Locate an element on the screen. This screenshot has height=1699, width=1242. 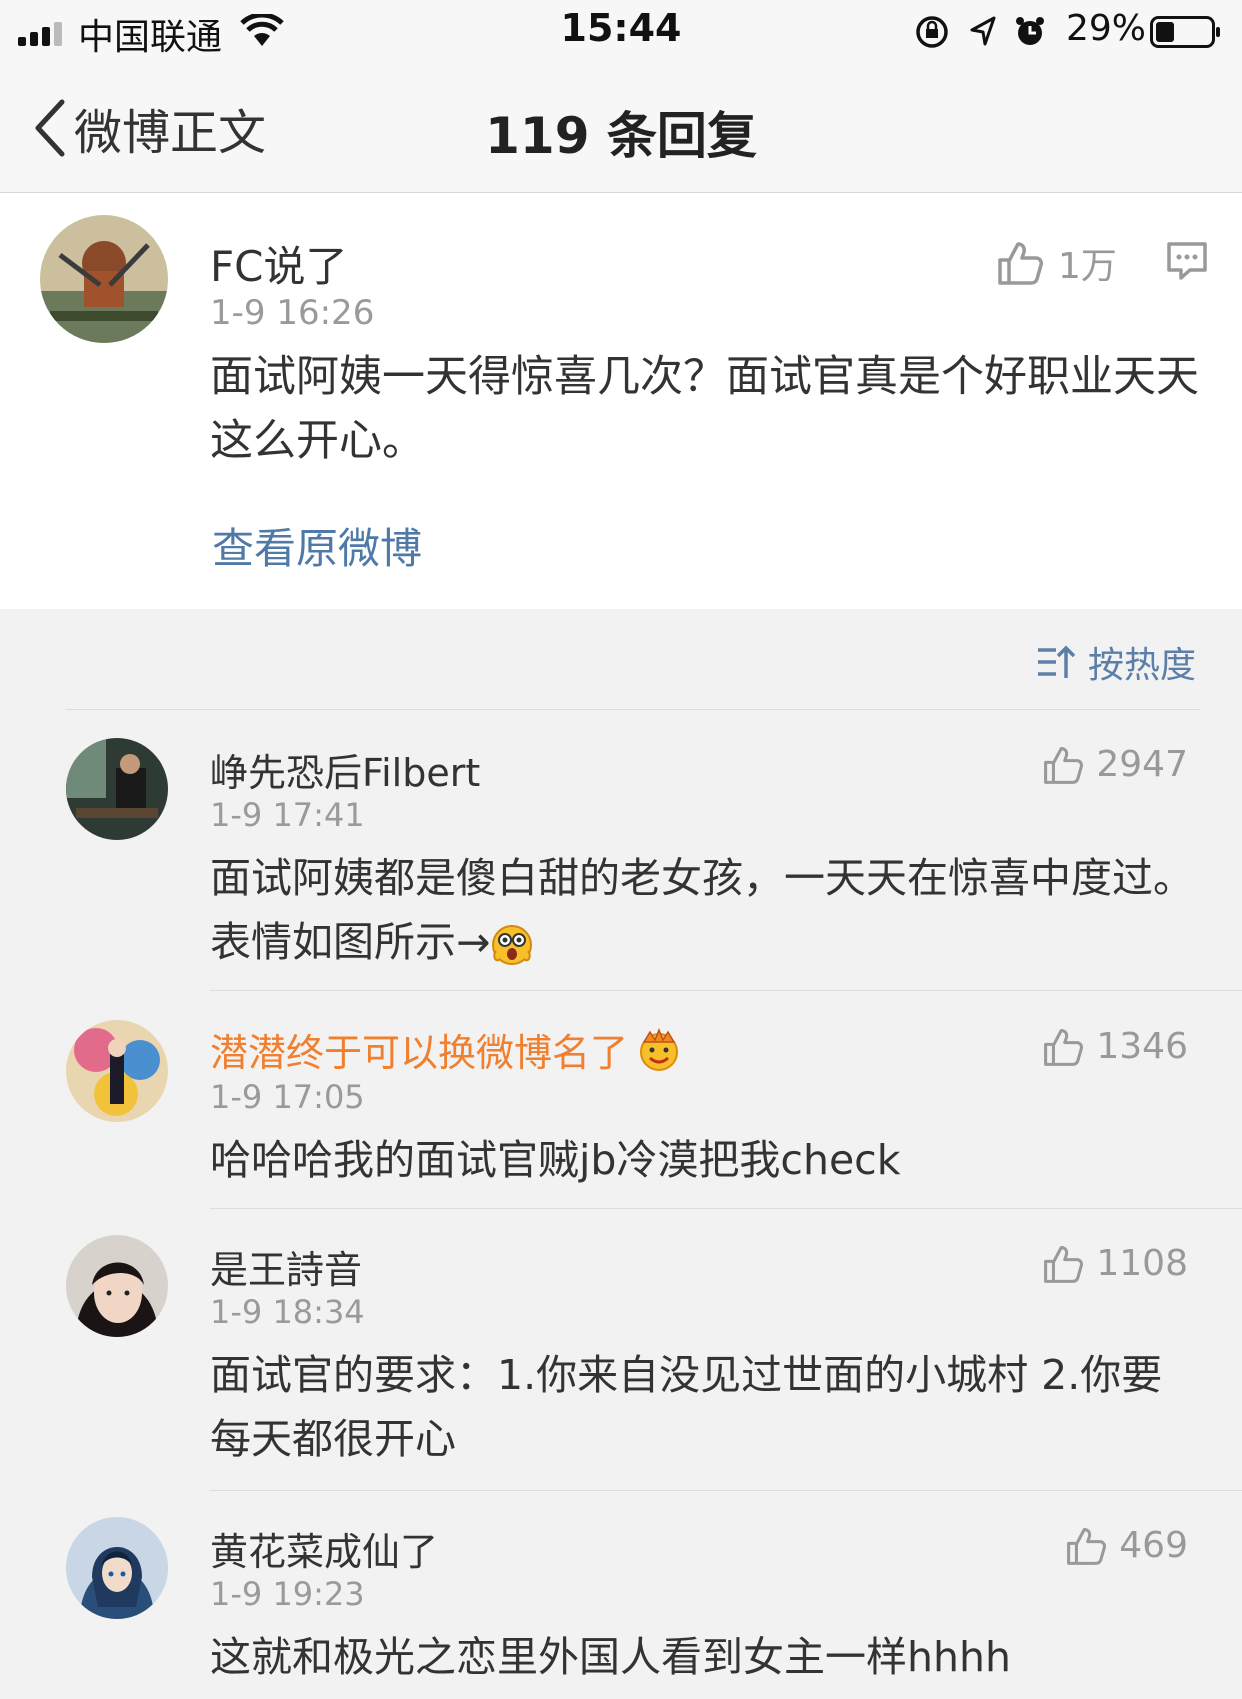
like-button: 469 is located at coordinates (1126, 1545).